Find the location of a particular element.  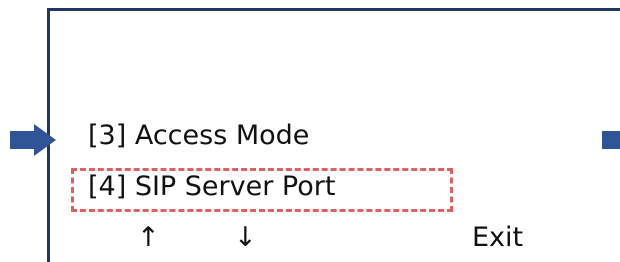

nav-down-key: ↓ is located at coordinates (245, 238).